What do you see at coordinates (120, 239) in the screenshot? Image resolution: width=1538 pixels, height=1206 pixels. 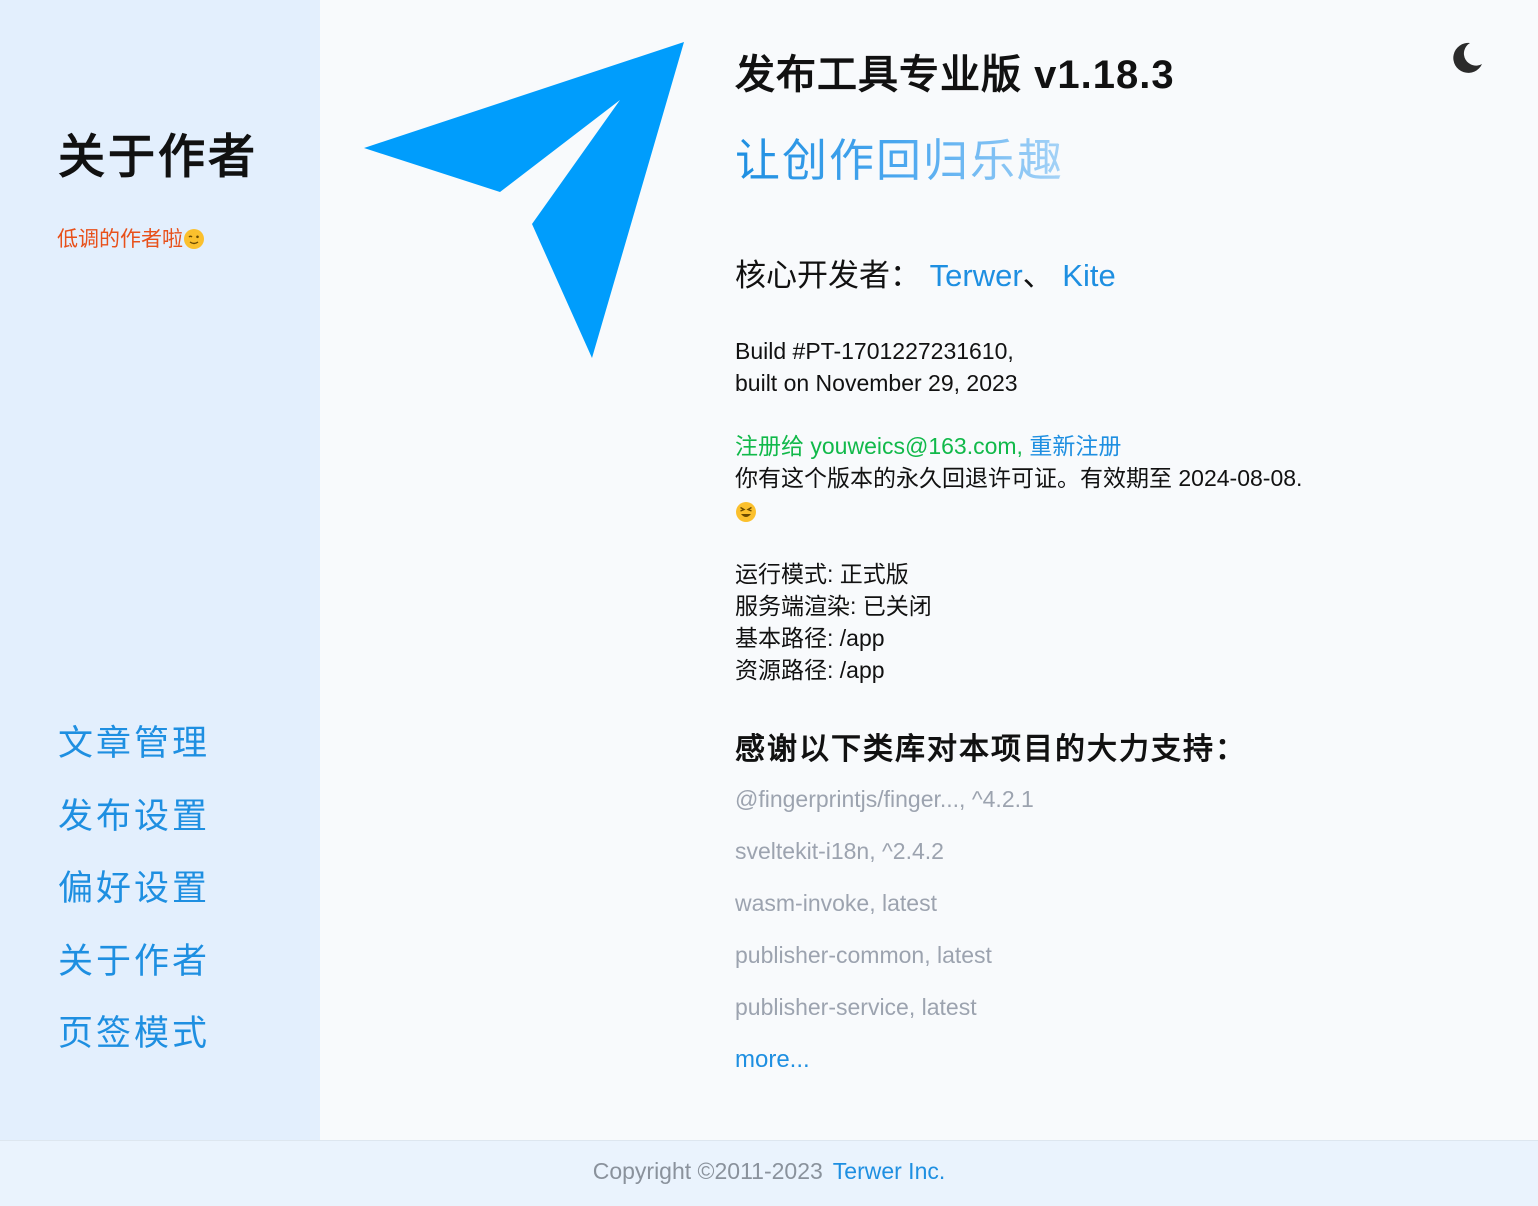 I see `sidebar-subtitle-text: 低调的作者啦` at bounding box center [120, 239].